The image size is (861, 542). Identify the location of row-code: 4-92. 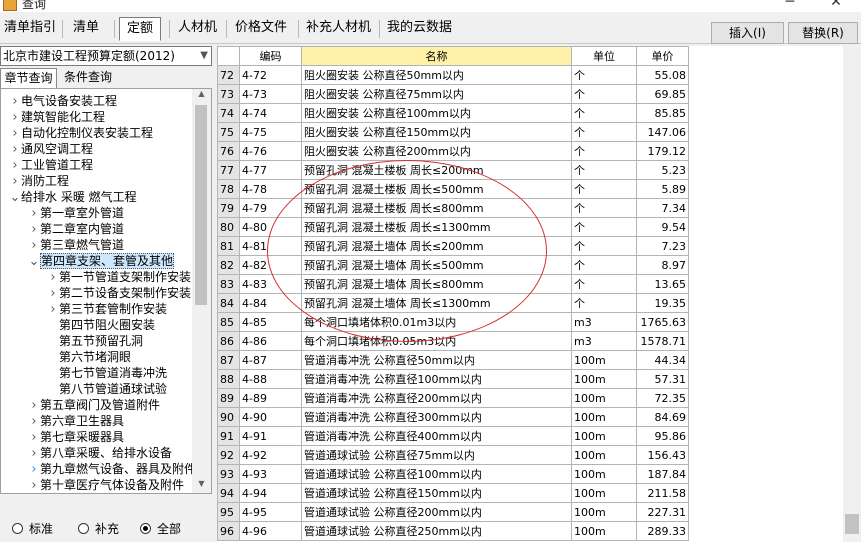
(270, 455).